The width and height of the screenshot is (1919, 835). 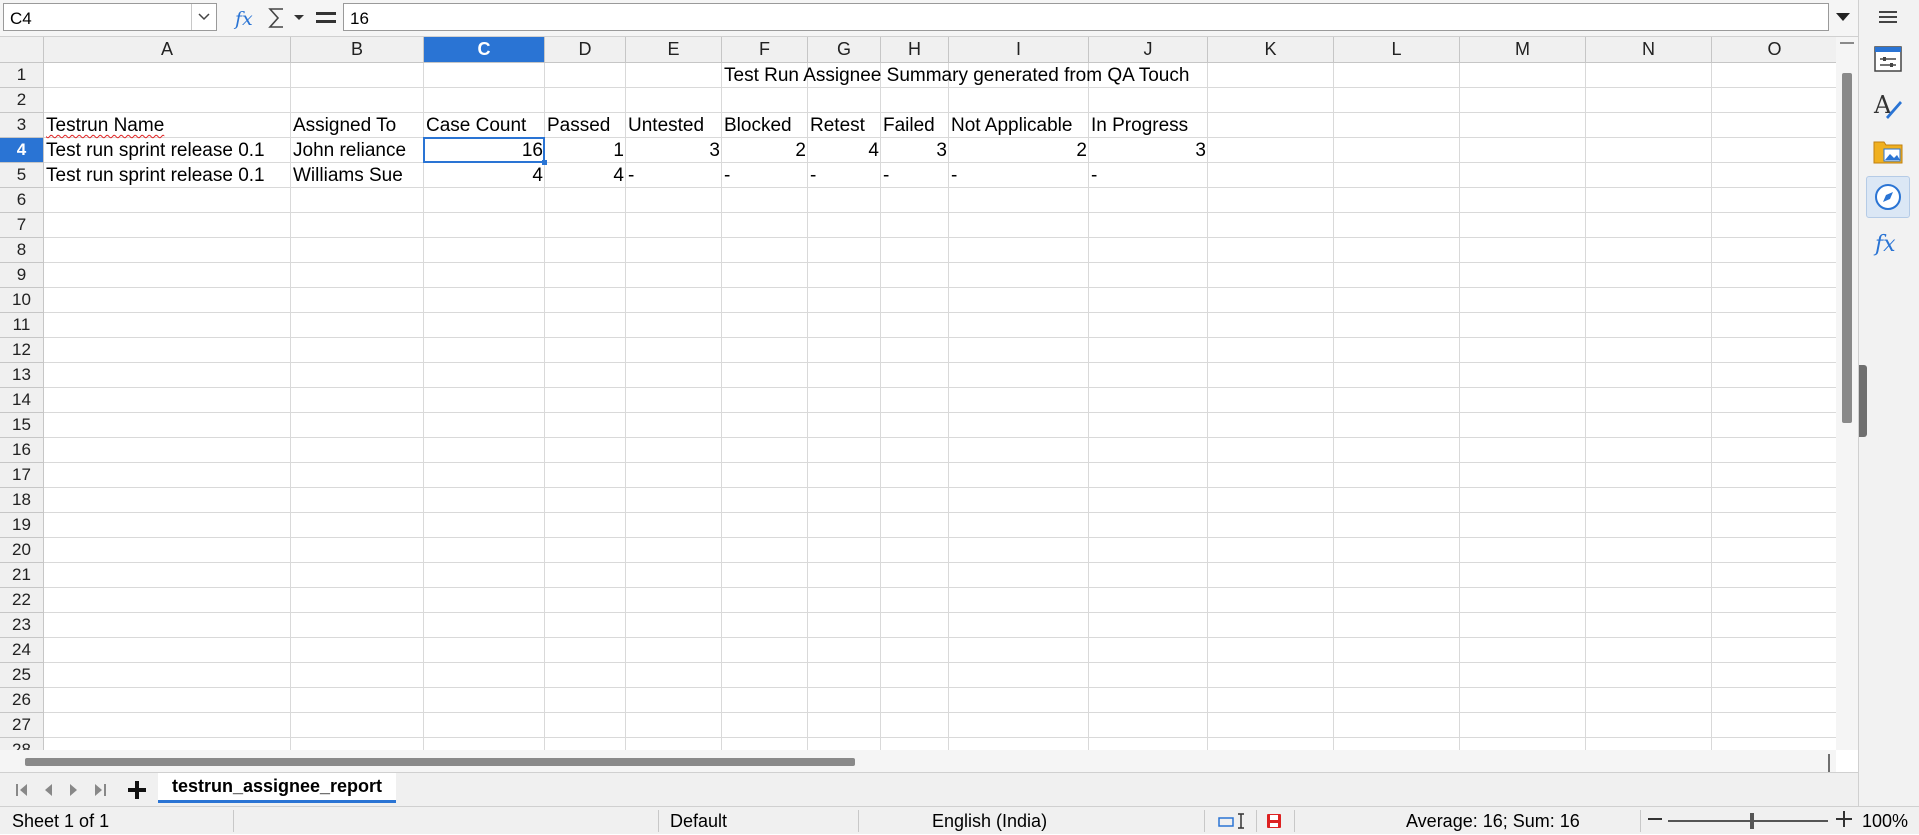 I want to click on row-header-21: 21, so click(x=22, y=575).